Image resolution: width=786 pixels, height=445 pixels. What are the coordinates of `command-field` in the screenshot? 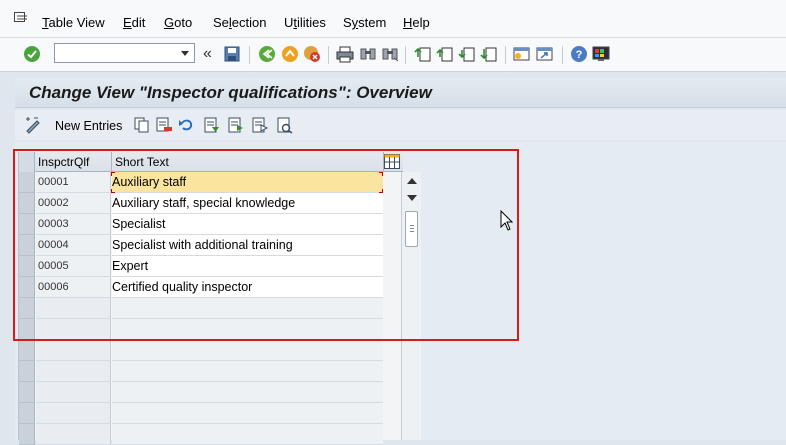 It's located at (124, 53).